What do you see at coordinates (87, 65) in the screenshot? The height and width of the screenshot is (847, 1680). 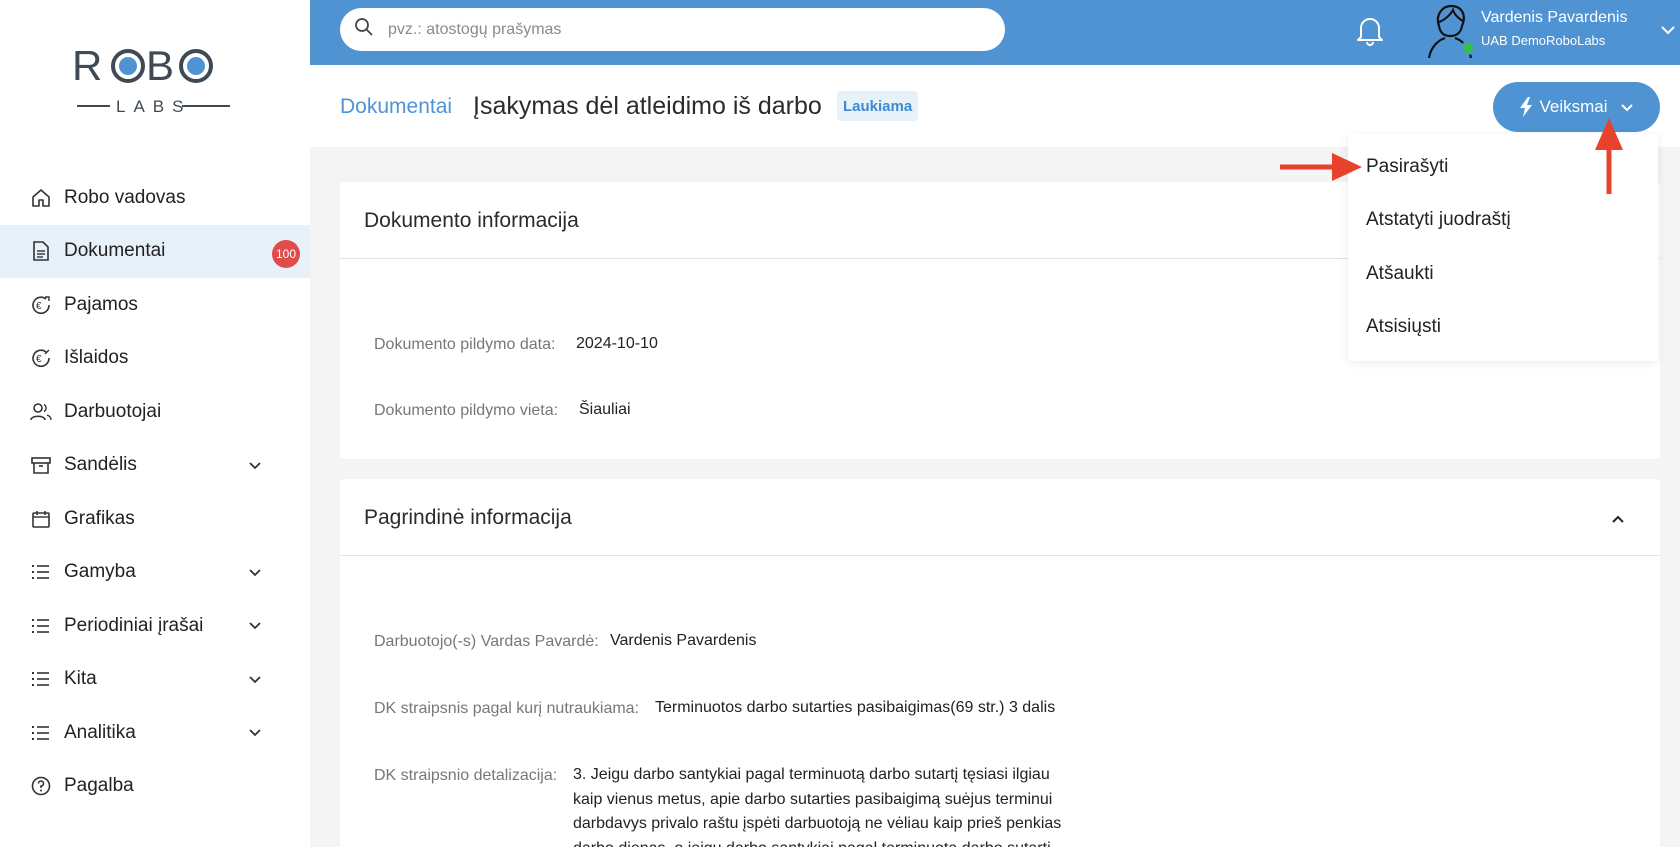 I see `svg-text: R` at bounding box center [87, 65].